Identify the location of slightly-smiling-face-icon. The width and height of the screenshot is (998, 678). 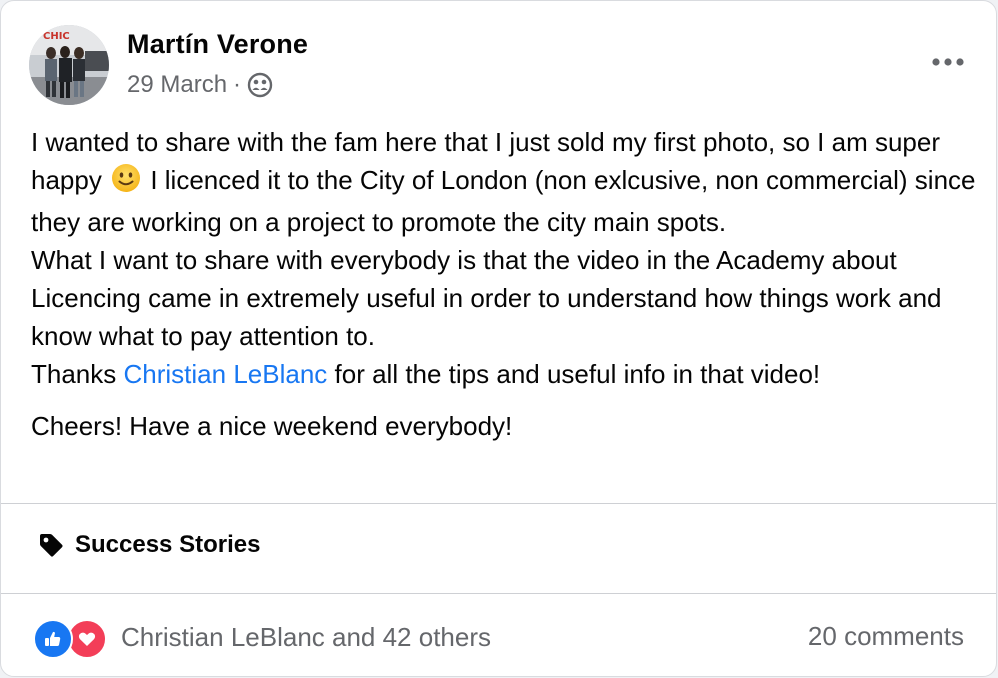
(126, 183).